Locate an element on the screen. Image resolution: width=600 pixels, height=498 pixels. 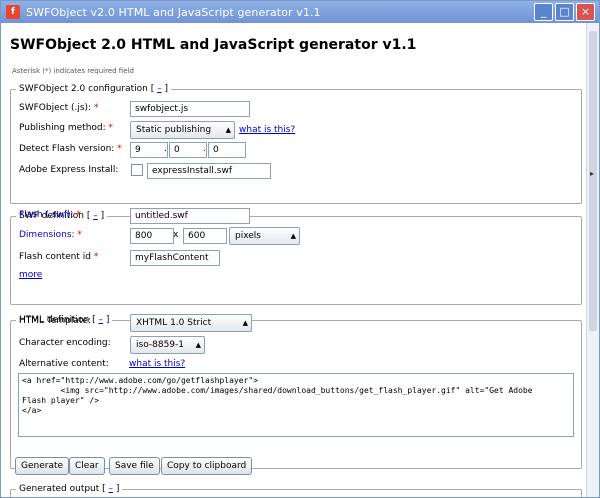
encoding-select: iso-8859-1 ▲ is located at coordinates (167, 345).